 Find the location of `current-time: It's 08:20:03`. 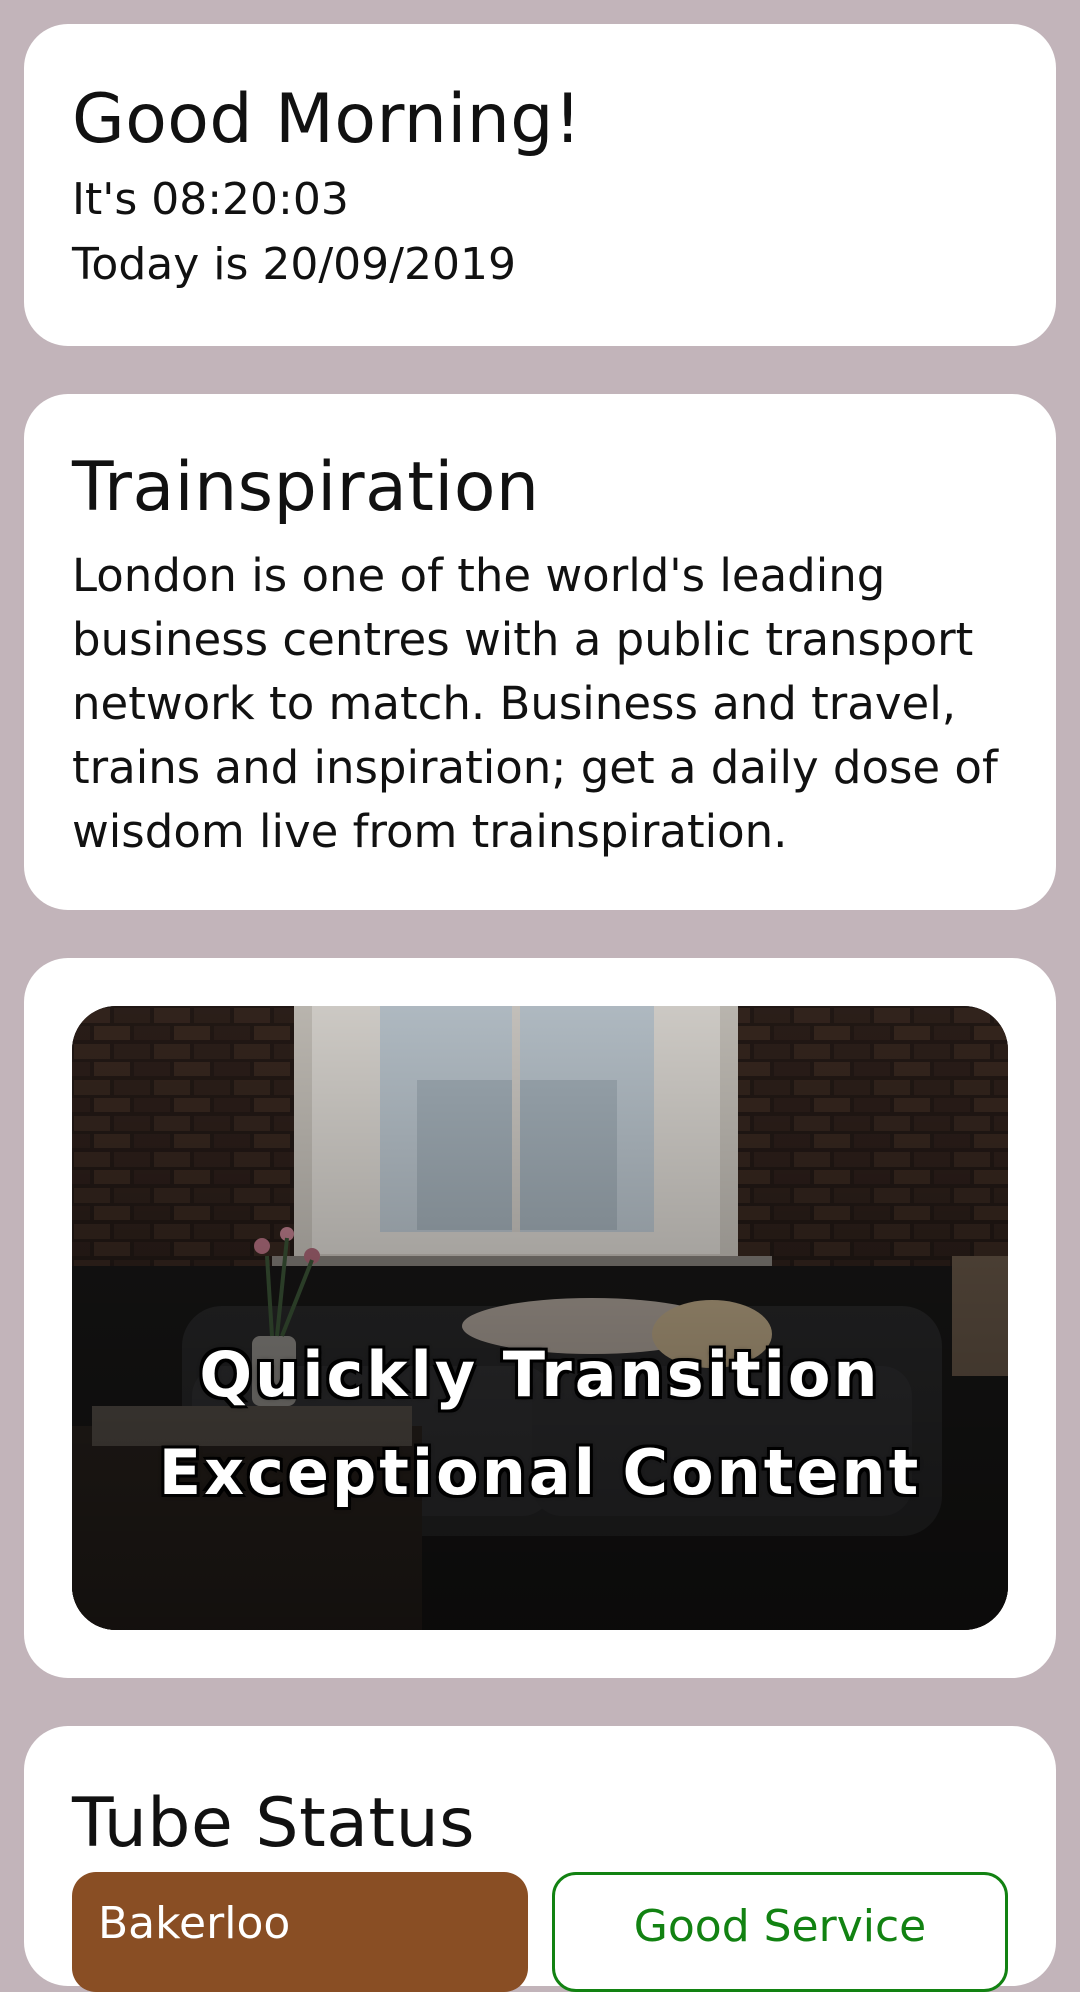

current-time: It's 08:20:03 is located at coordinates (210, 199).